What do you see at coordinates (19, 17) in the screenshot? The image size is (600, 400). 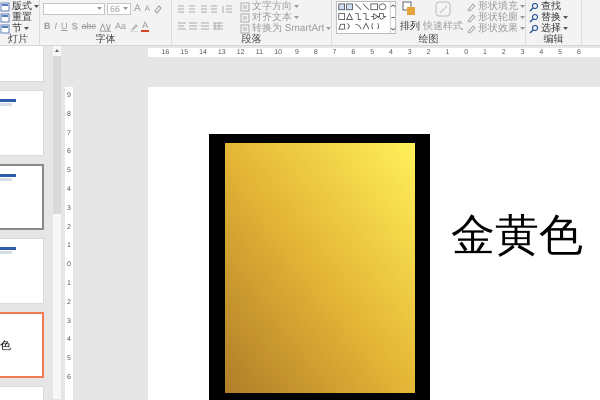 I see `ribbon-button: 重置` at bounding box center [19, 17].